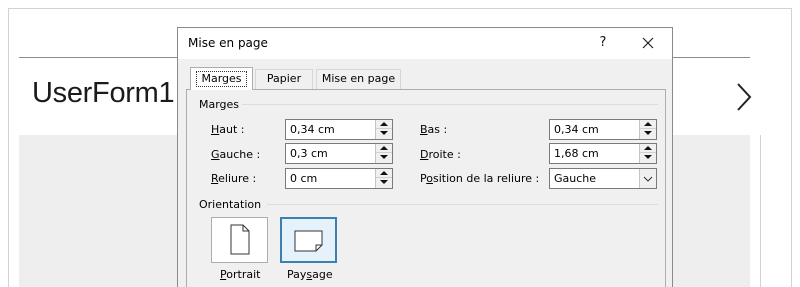 The image size is (800, 287). Describe the element at coordinates (576, 153) in the screenshot. I see `droite-value: 1,68 cm` at that location.